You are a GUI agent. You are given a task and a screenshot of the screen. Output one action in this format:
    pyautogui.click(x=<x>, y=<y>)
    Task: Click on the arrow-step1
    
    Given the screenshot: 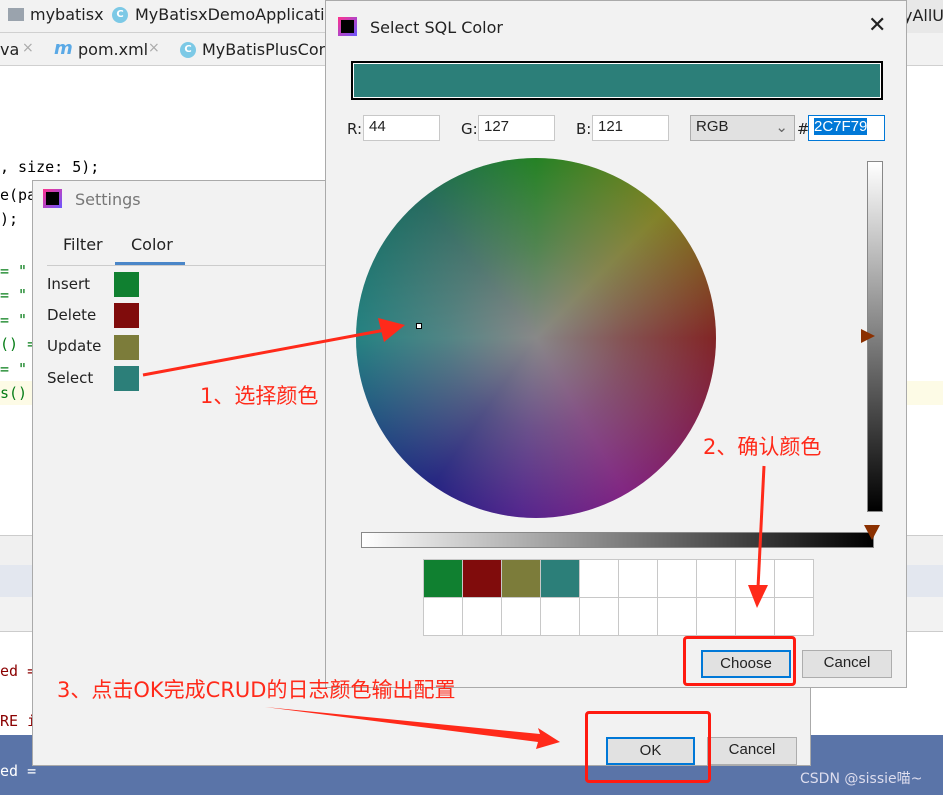 What is the action you would take?
    pyautogui.click(x=264, y=352)
    